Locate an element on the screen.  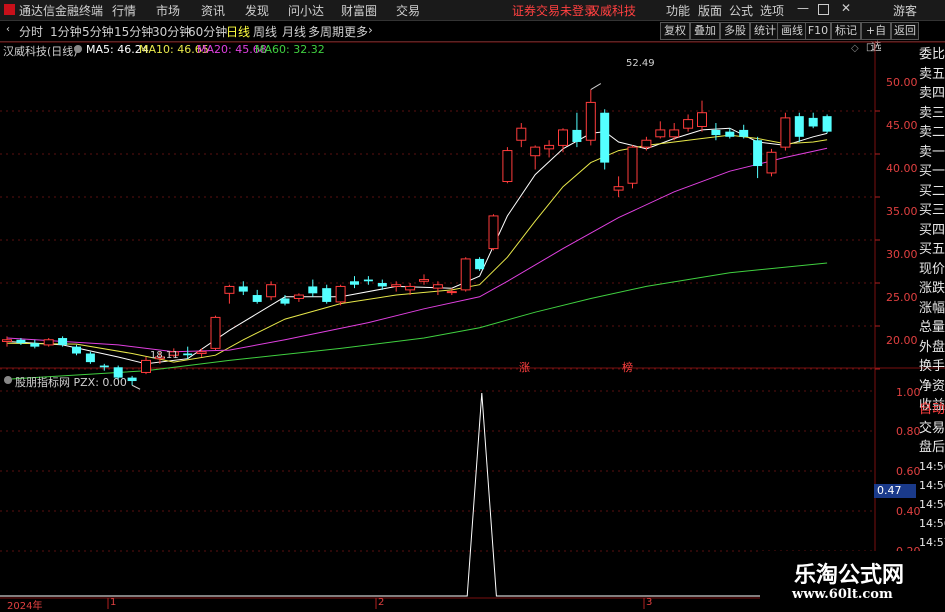
btn-biaoji: 标记 is located at coordinates (846, 31).